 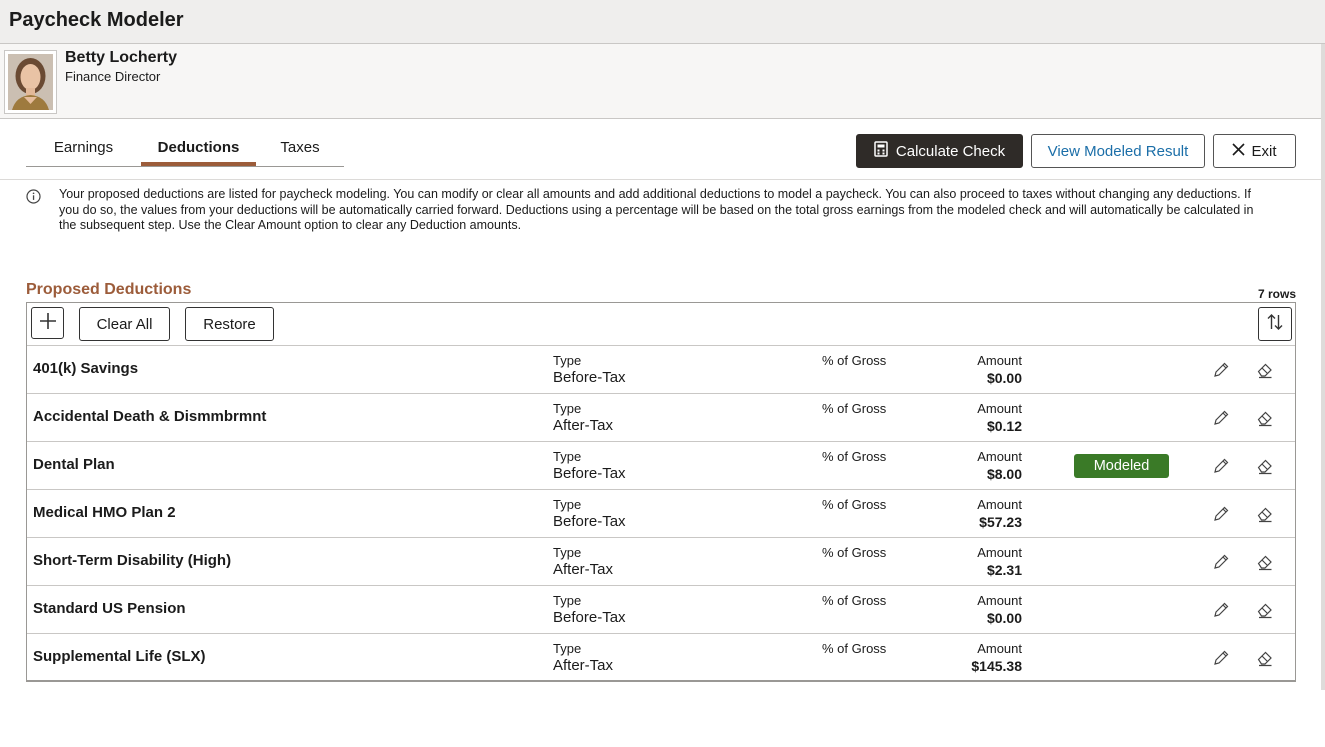 I want to click on add-row-button, so click(x=47, y=323).